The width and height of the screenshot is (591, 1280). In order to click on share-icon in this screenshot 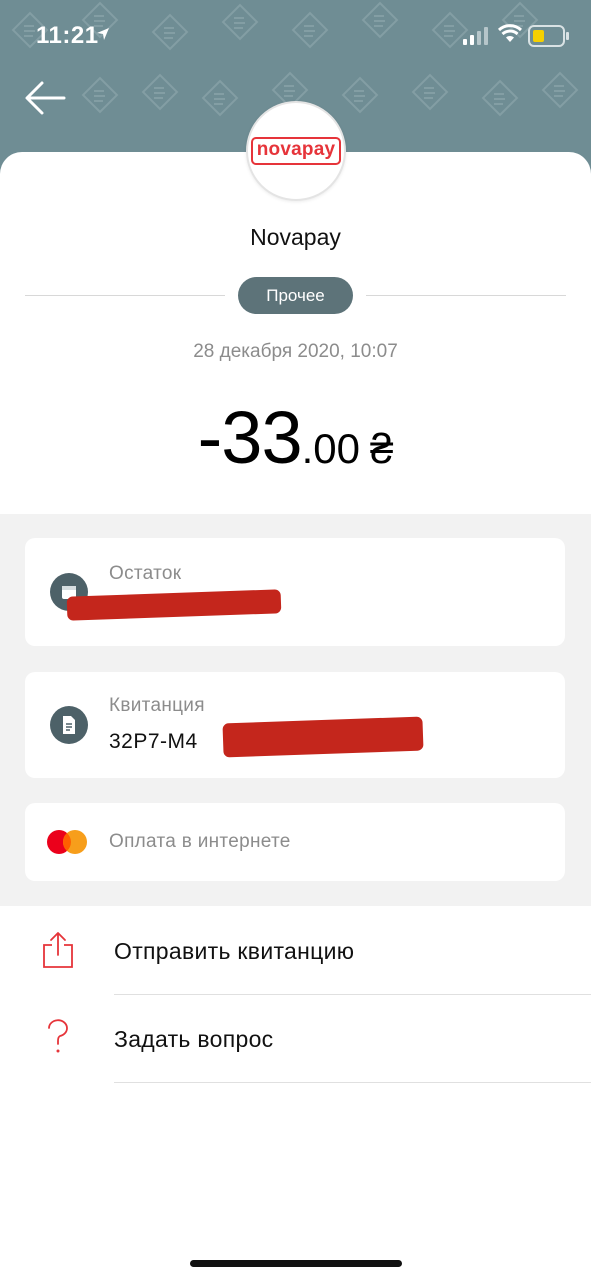, I will do `click(58, 950)`.